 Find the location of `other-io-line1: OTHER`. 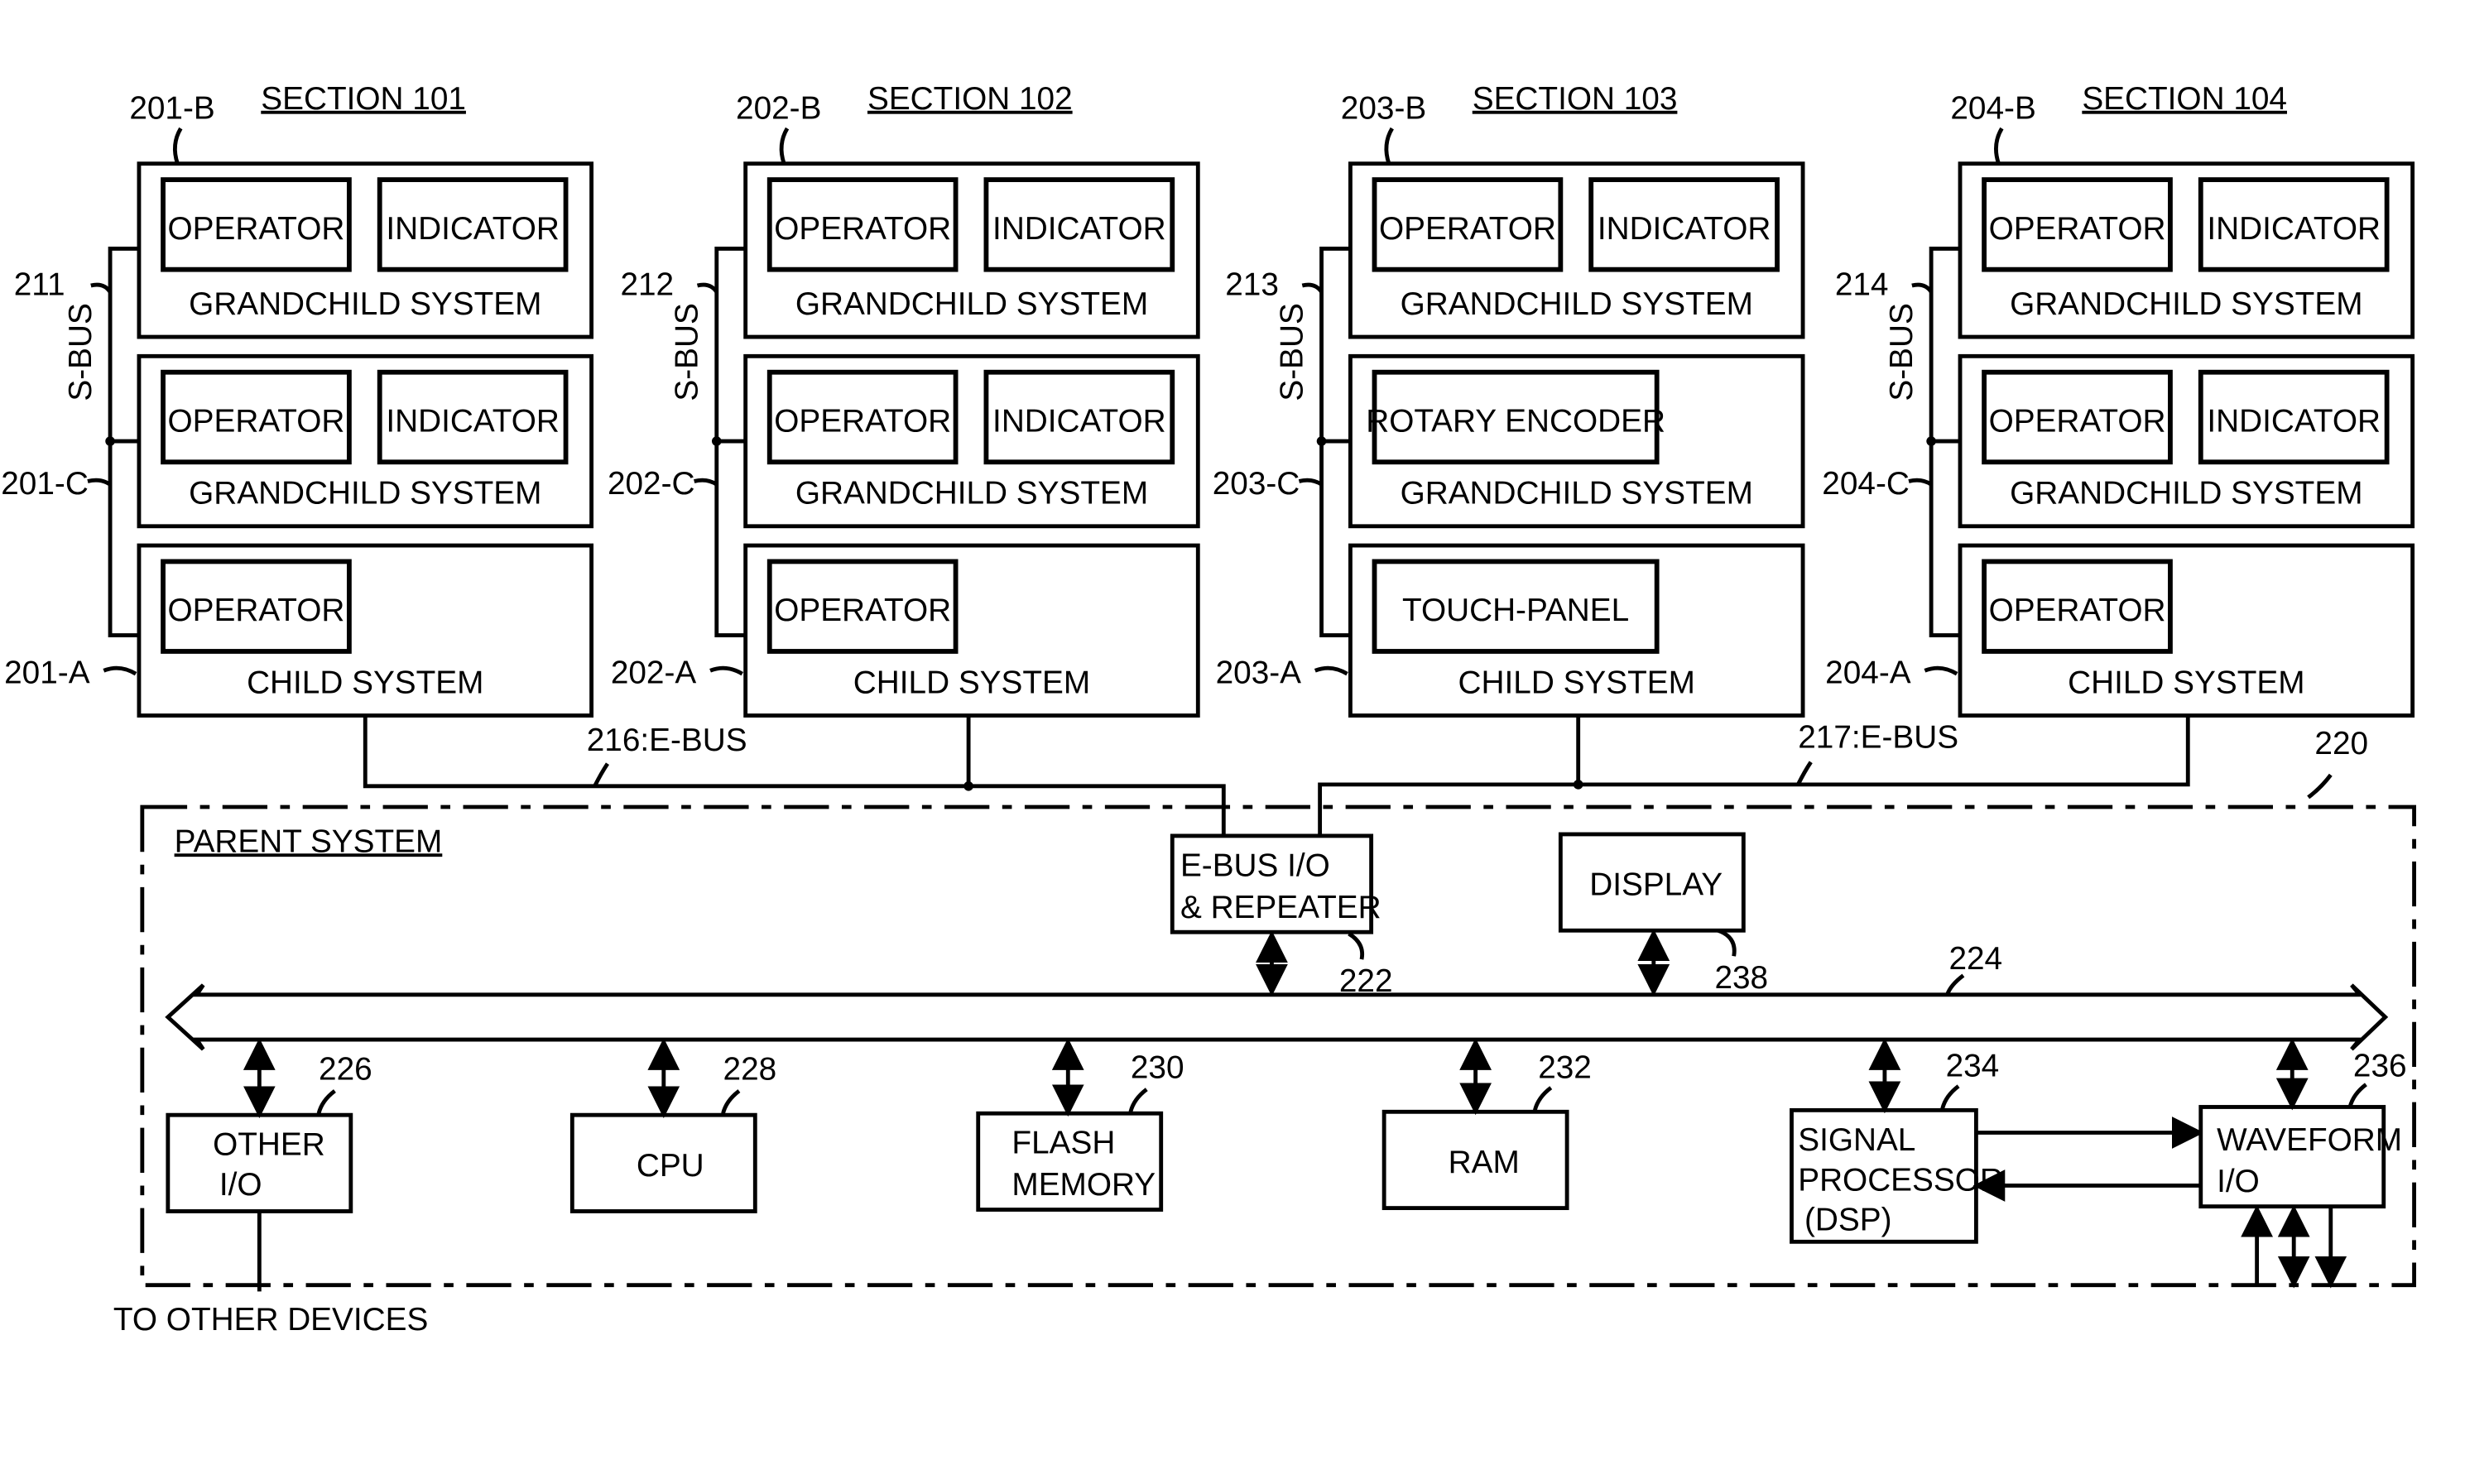

other-io-line1: OTHER is located at coordinates (269, 1145).